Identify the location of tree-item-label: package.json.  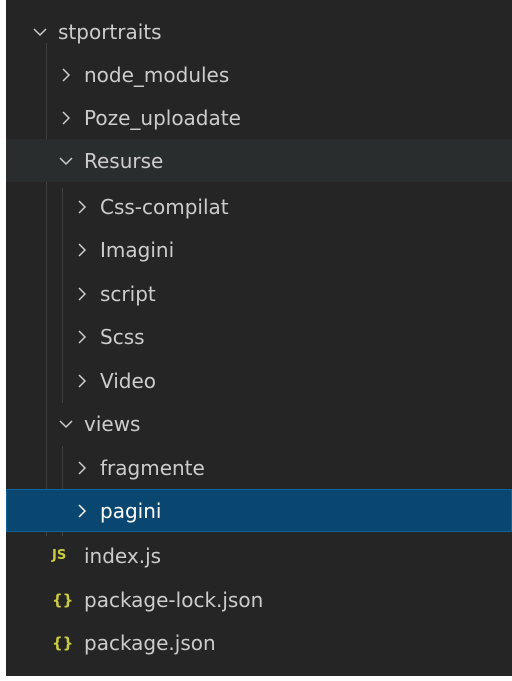
(150, 642).